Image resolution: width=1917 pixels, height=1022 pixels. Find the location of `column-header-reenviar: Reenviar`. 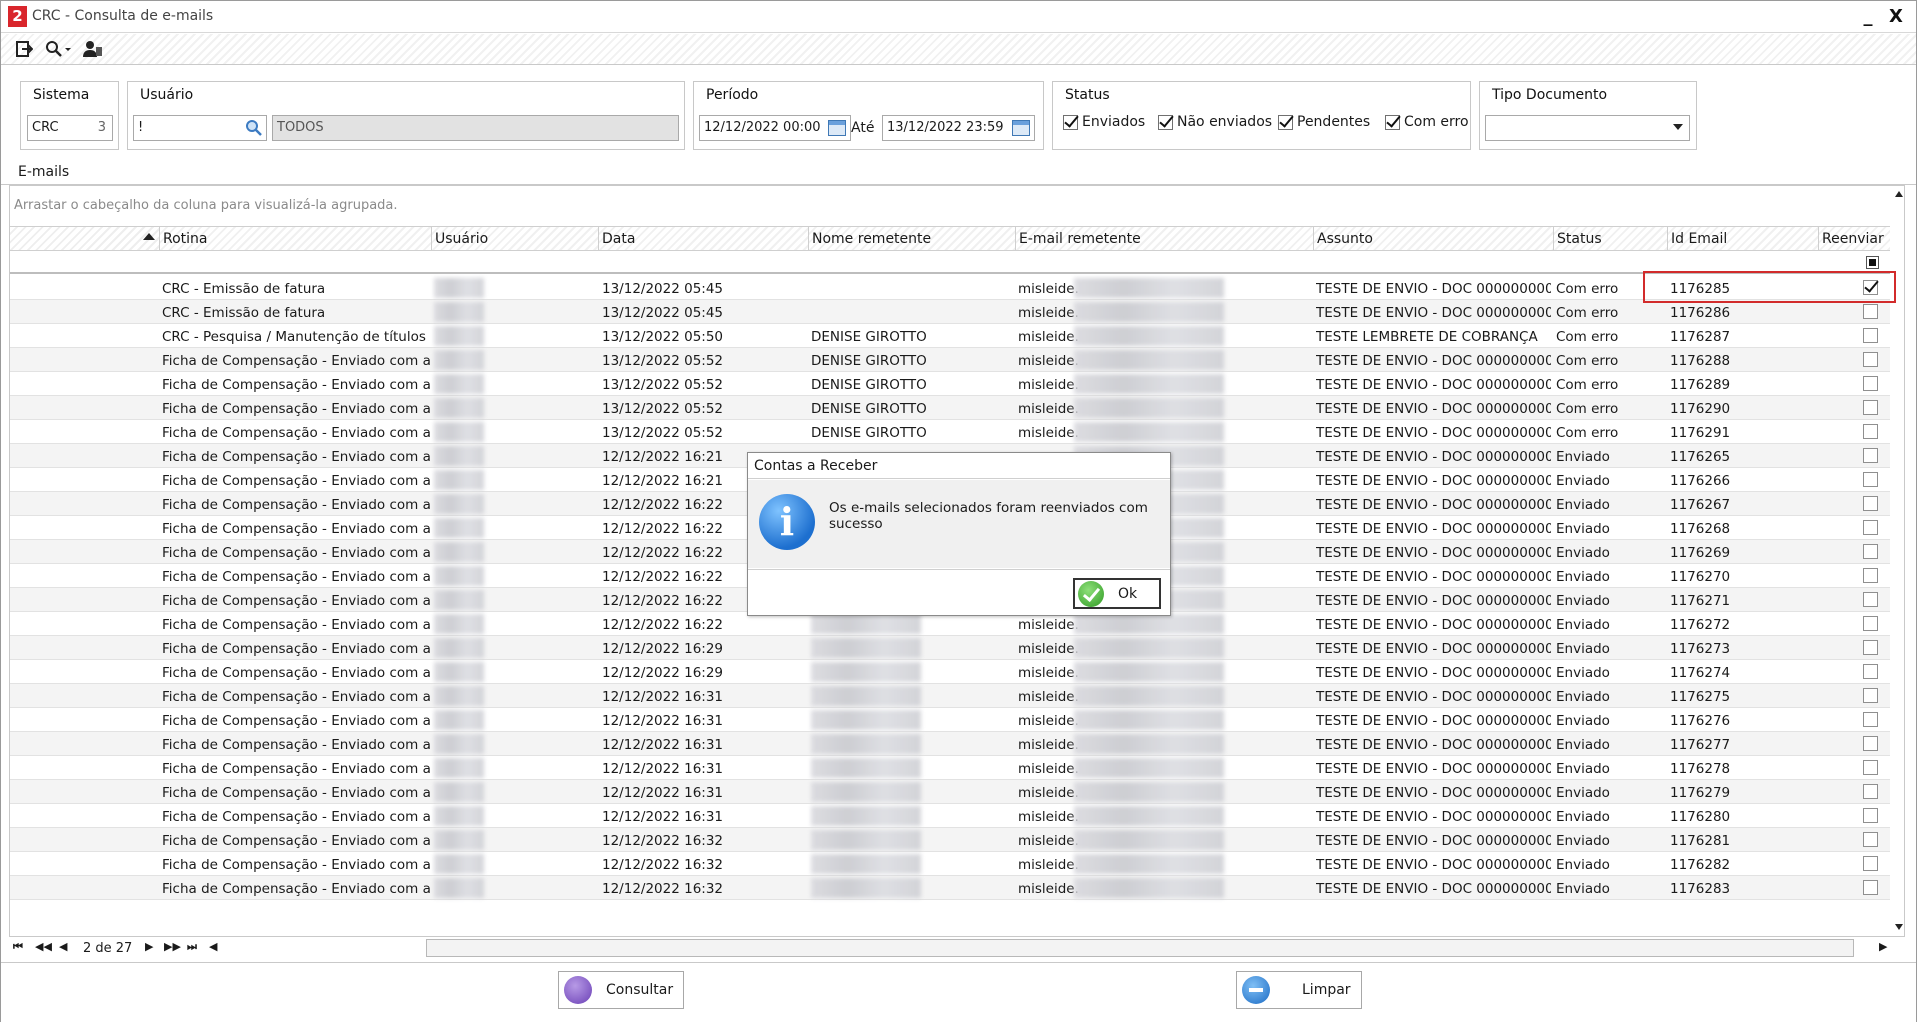

column-header-reenviar: Reenviar is located at coordinates (1854, 238).